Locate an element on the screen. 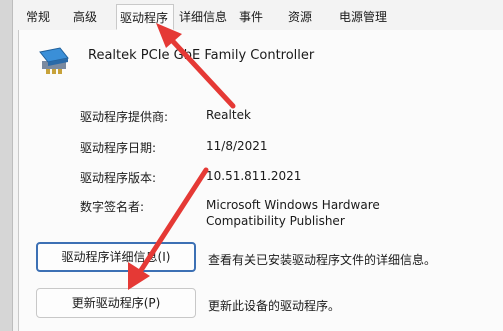 Image resolution: width=503 pixels, height=331 pixels. background-window-edge is located at coordinates (6, 165).